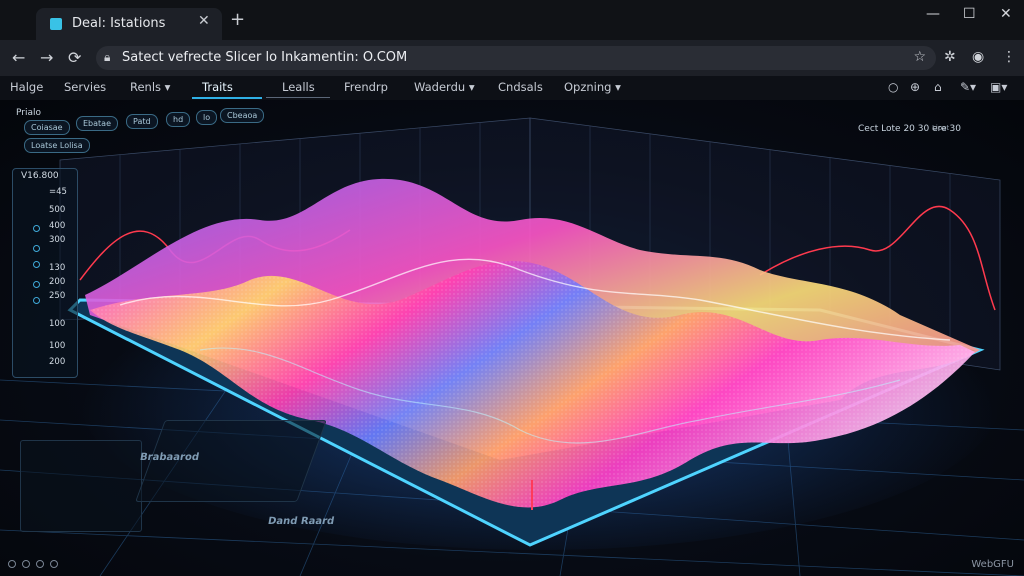 The image size is (1024, 576). What do you see at coordinates (969, 14) in the screenshot?
I see `maximize-window-button: ☐` at bounding box center [969, 14].